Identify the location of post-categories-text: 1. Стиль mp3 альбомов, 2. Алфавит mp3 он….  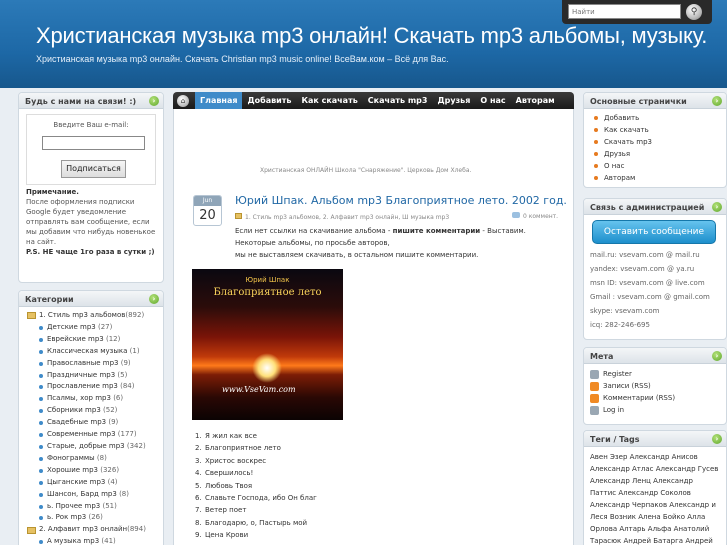
(347, 217).